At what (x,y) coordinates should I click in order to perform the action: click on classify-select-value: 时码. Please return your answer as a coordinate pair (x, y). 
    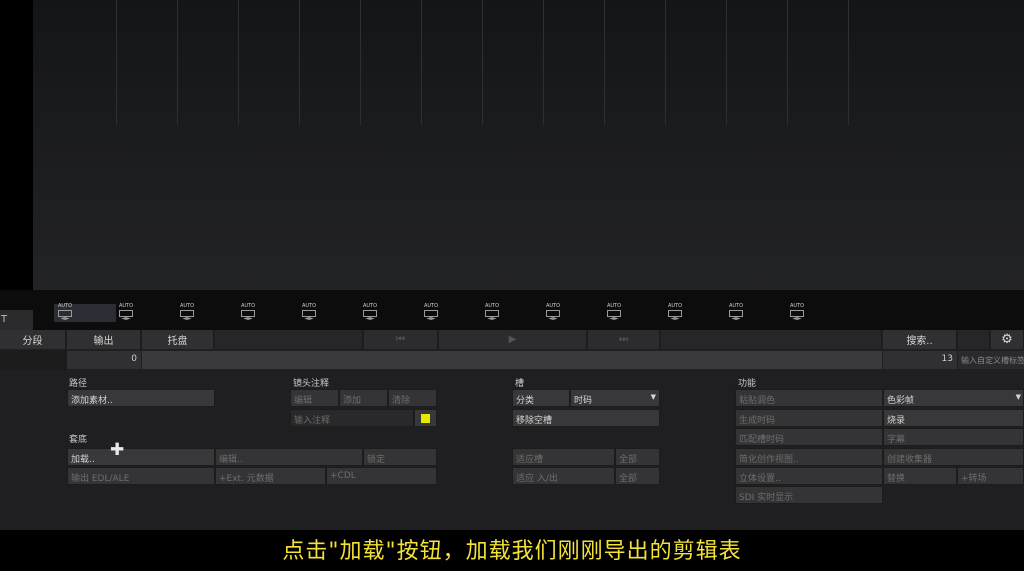
    Looking at the image, I should click on (583, 401).